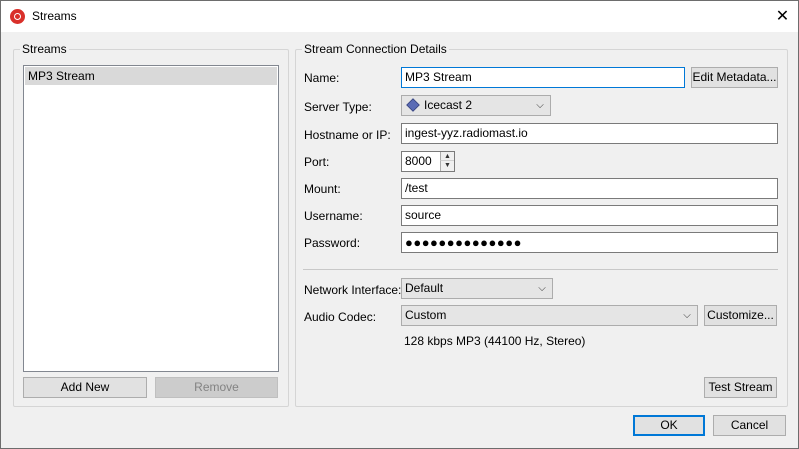 This screenshot has height=449, width=799. I want to click on broadcast-icon, so click(17, 16).